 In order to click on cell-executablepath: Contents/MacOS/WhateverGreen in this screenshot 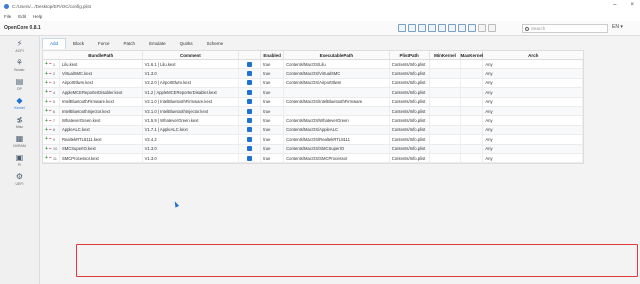, I will do `click(337, 120)`.